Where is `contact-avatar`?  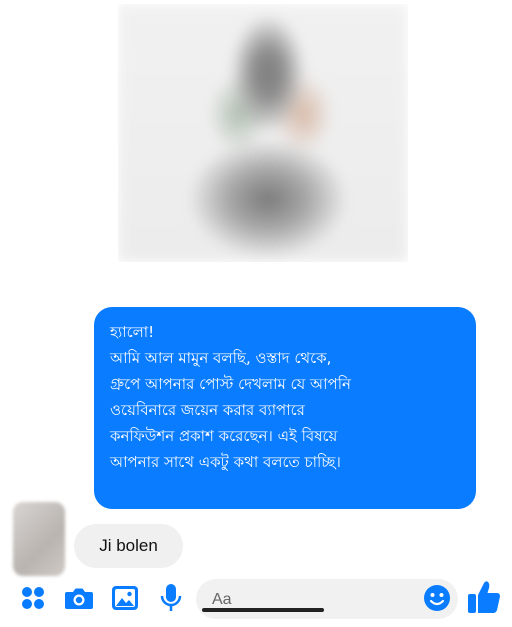 contact-avatar is located at coordinates (39, 539).